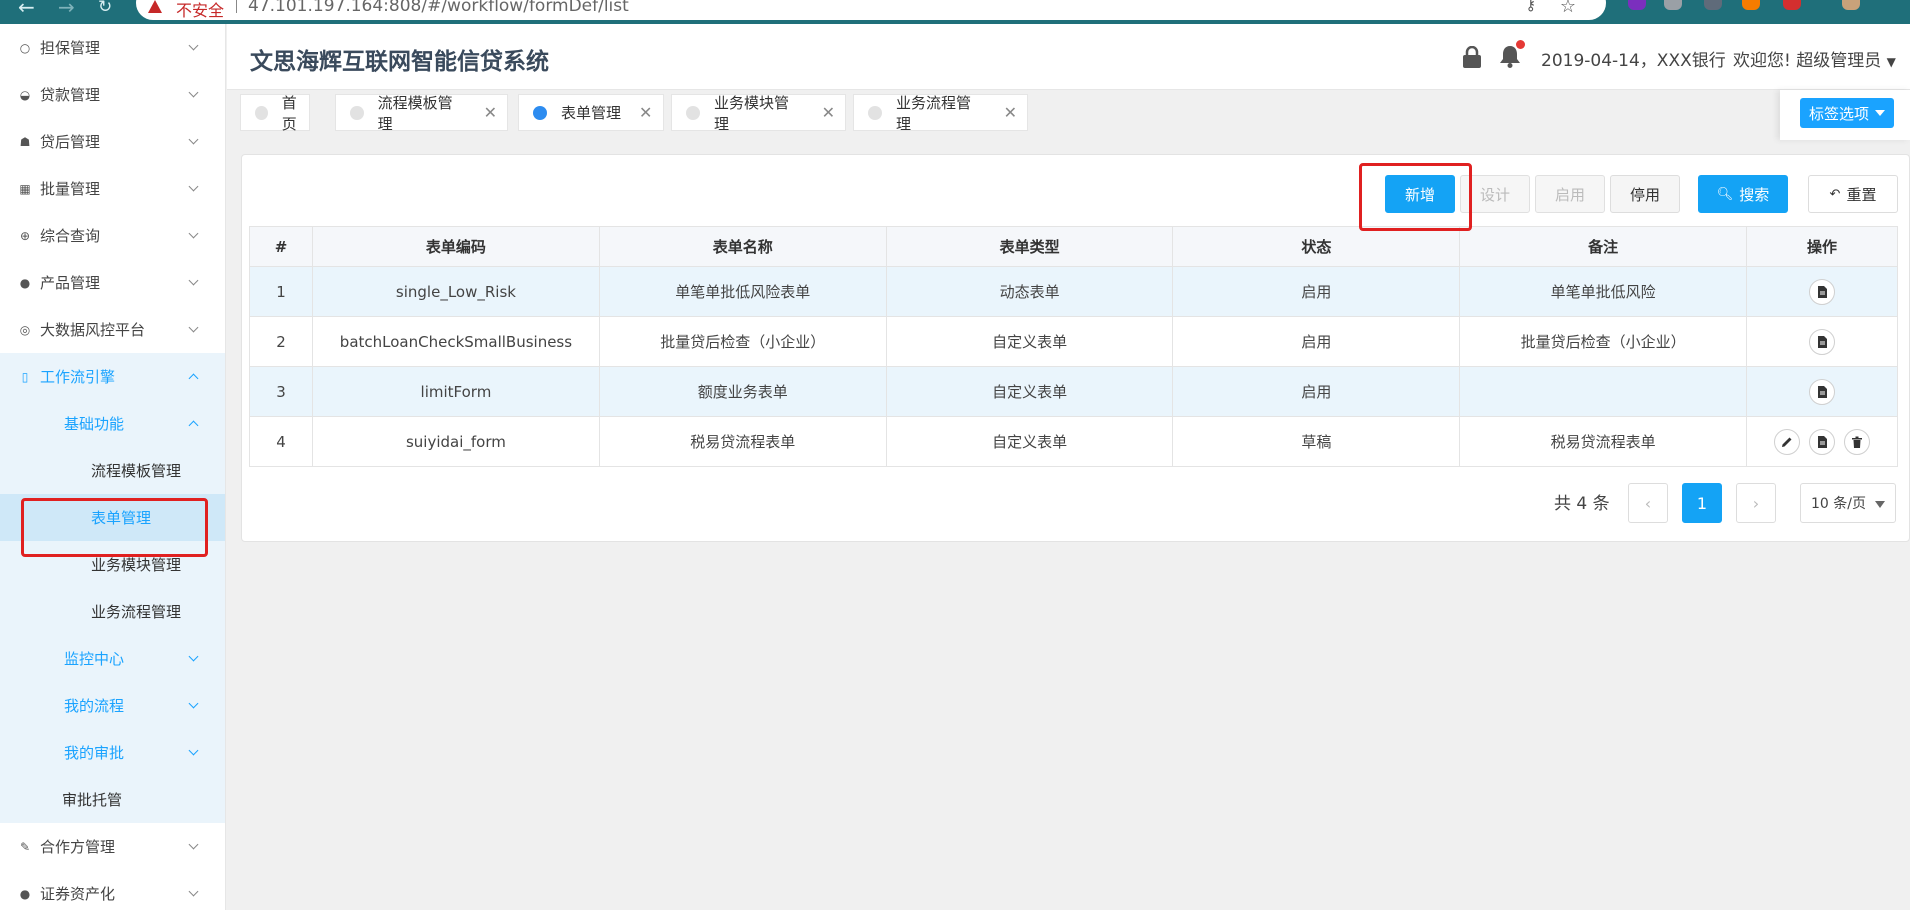 The height and width of the screenshot is (910, 1910). Describe the element at coordinates (70, 48) in the screenshot. I see `sidebar-item-label: 担保管理` at that location.